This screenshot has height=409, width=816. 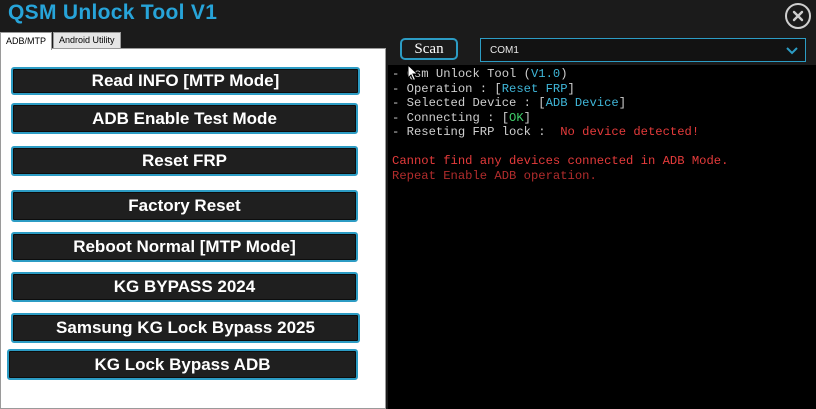 What do you see at coordinates (413, 73) in the screenshot?
I see `mouse-cursor-icon` at bounding box center [413, 73].